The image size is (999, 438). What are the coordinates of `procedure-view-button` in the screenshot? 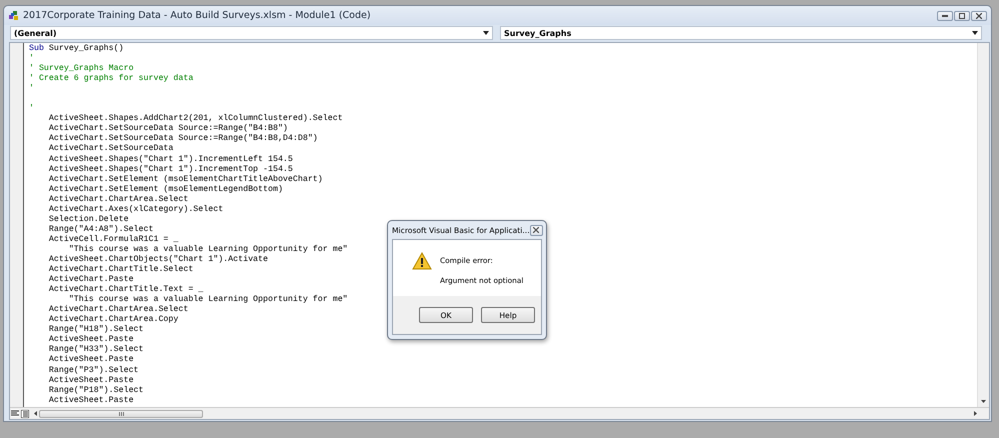 It's located at (15, 413).